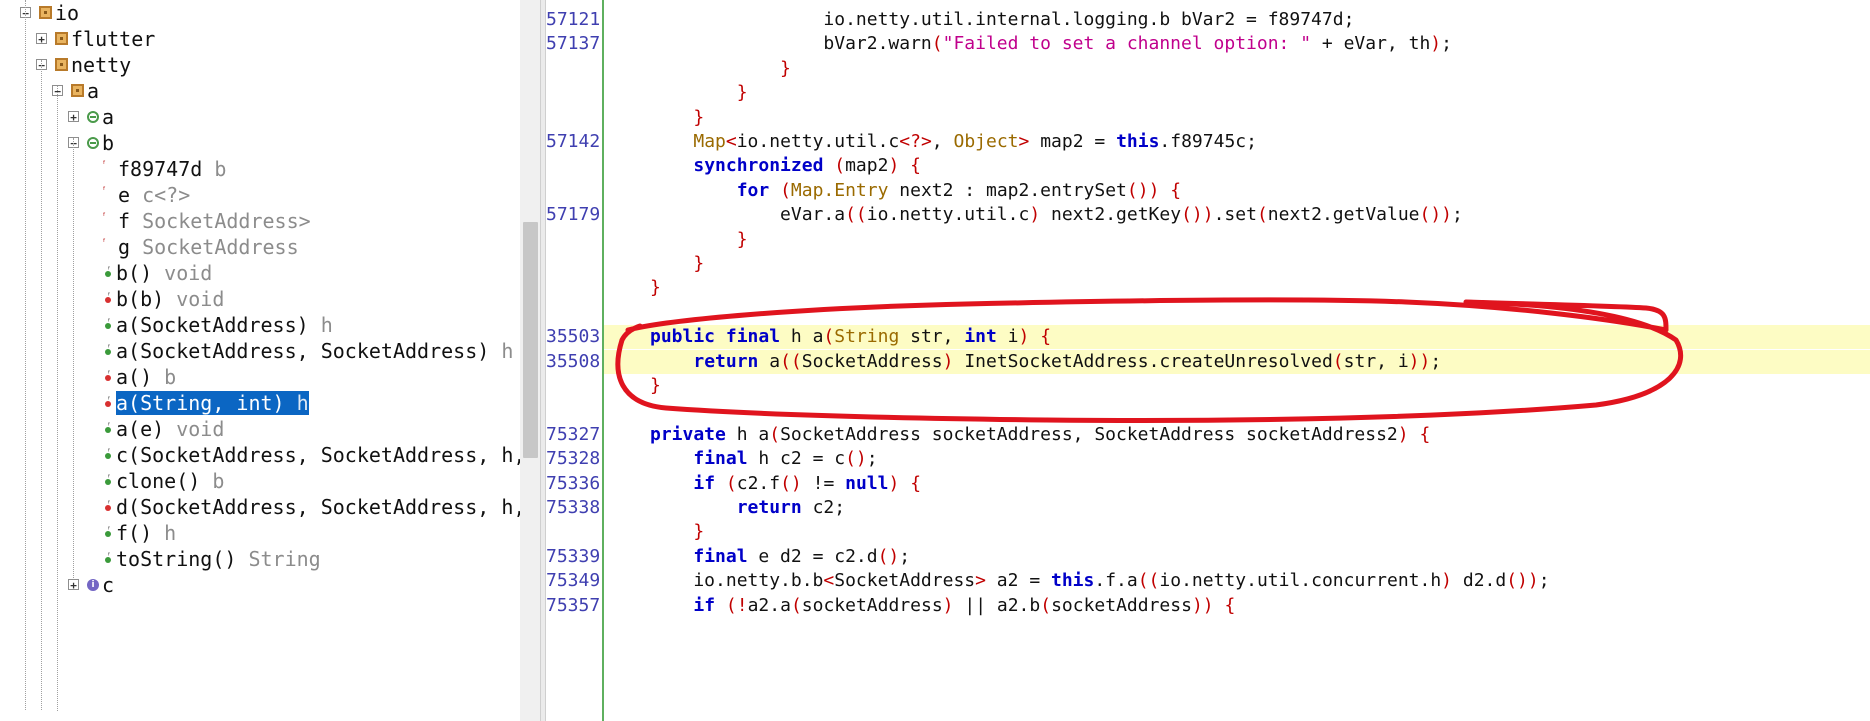 The image size is (1870, 721). What do you see at coordinates (683, 337) in the screenshot?
I see `code-token: public` at bounding box center [683, 337].